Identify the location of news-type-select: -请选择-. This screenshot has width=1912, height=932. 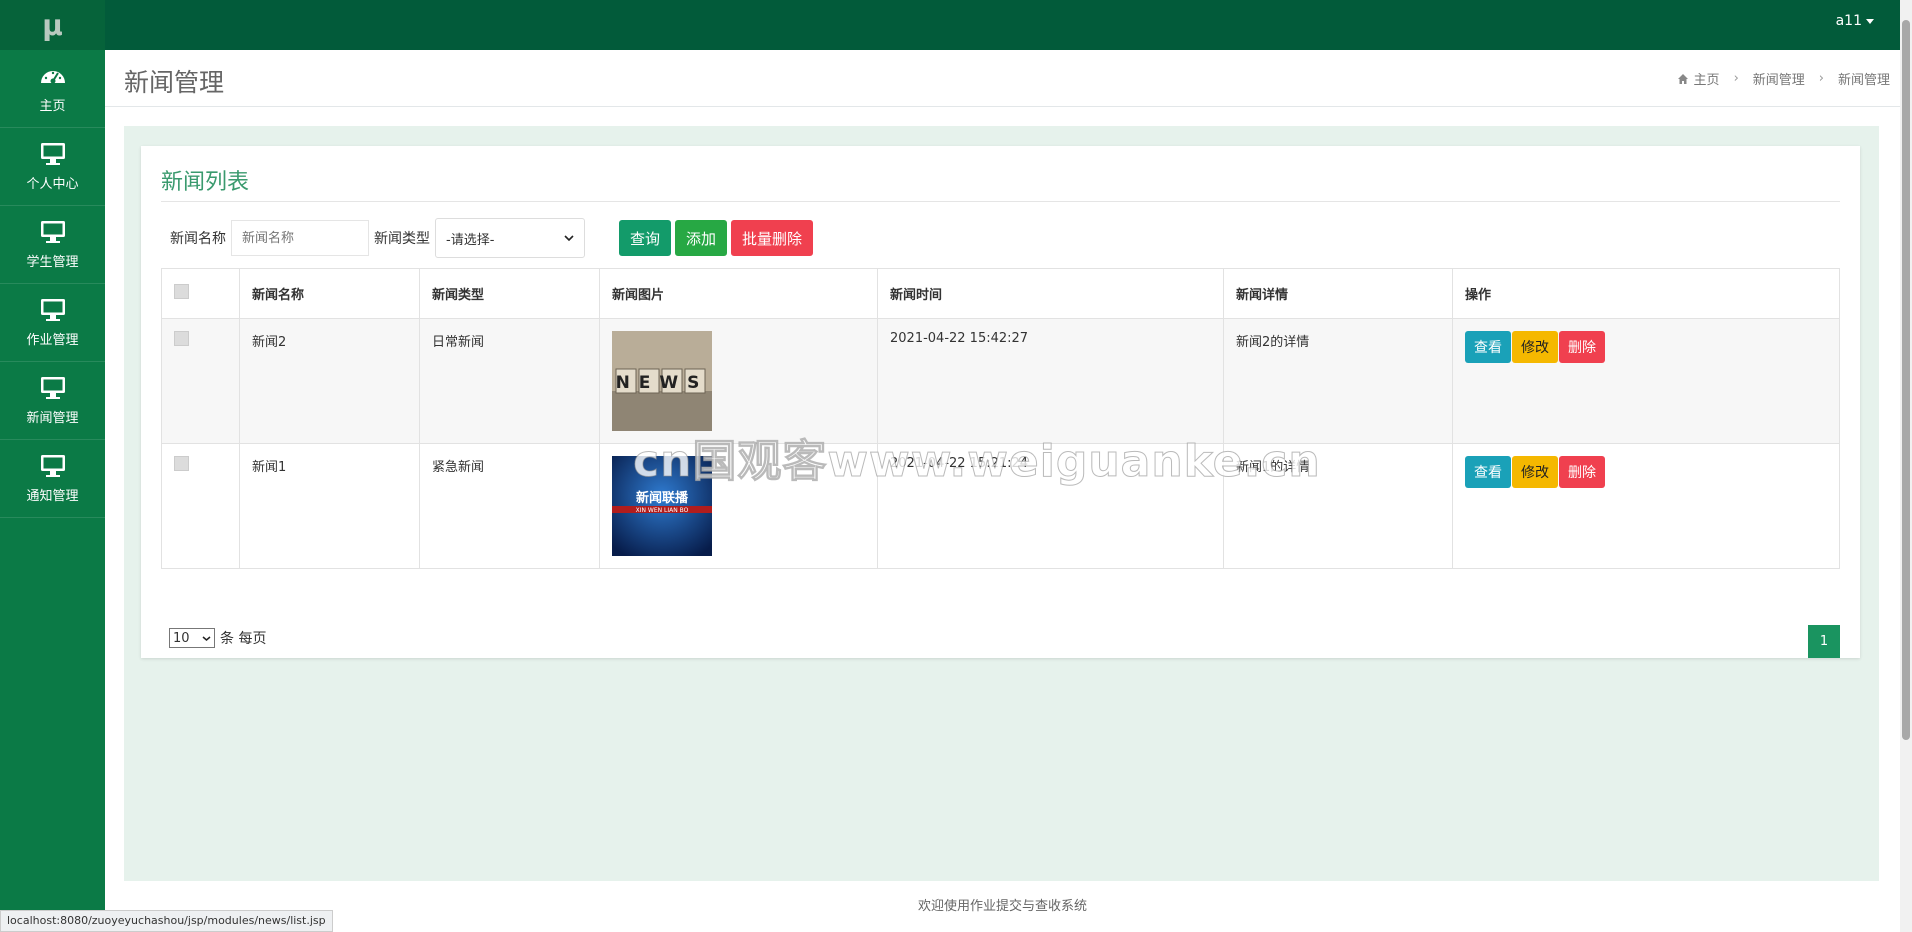
(510, 238).